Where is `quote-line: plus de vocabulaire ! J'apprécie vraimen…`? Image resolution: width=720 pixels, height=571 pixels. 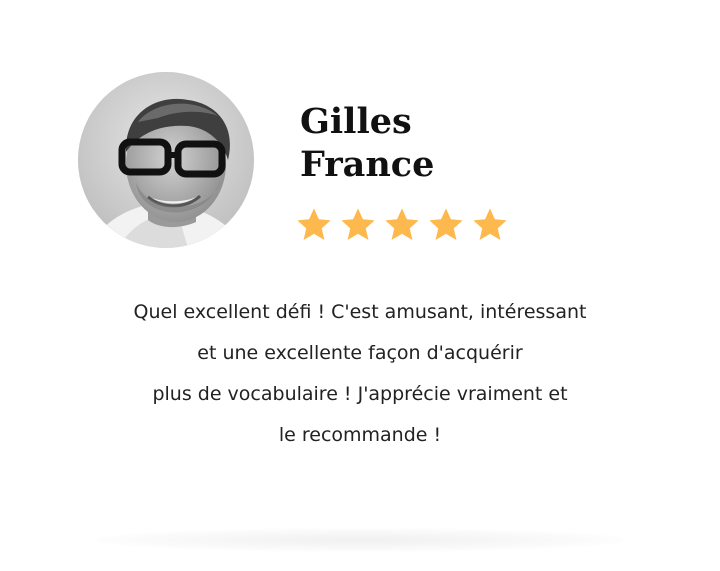
quote-line: plus de vocabulaire ! J'apprécie vraimen… is located at coordinates (360, 394).